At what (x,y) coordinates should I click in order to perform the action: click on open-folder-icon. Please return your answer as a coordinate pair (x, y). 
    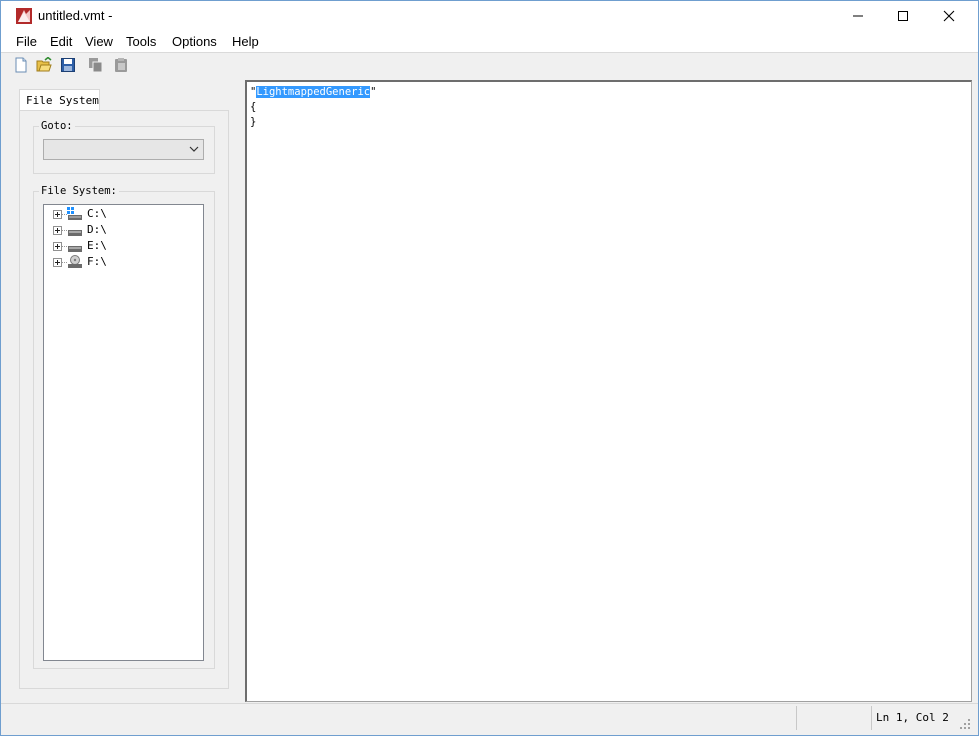
    Looking at the image, I should click on (44, 65).